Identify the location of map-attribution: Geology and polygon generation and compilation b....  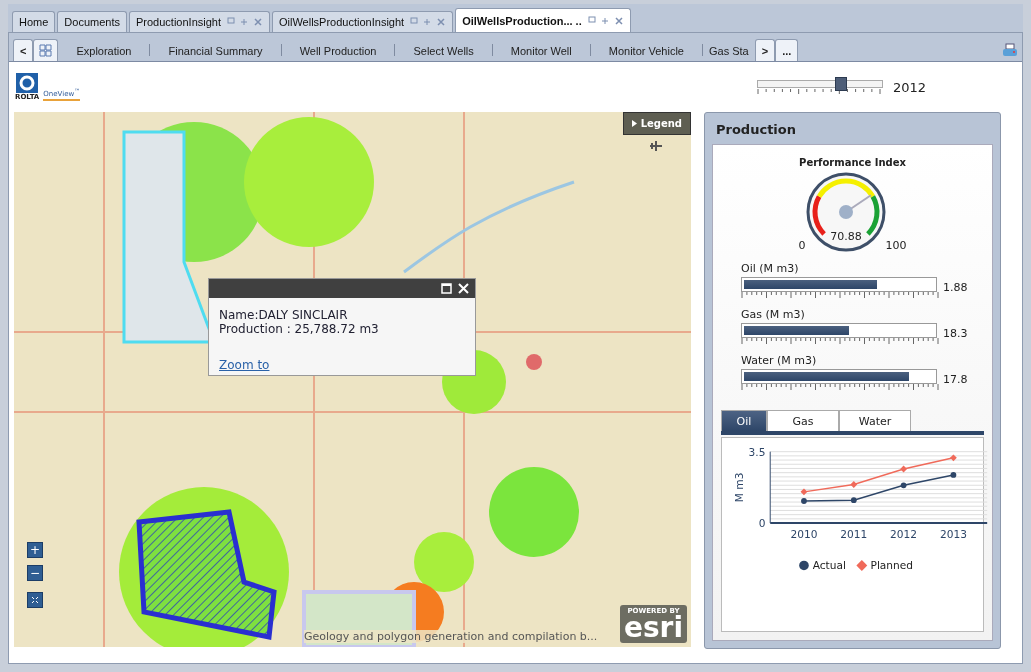
(451, 636).